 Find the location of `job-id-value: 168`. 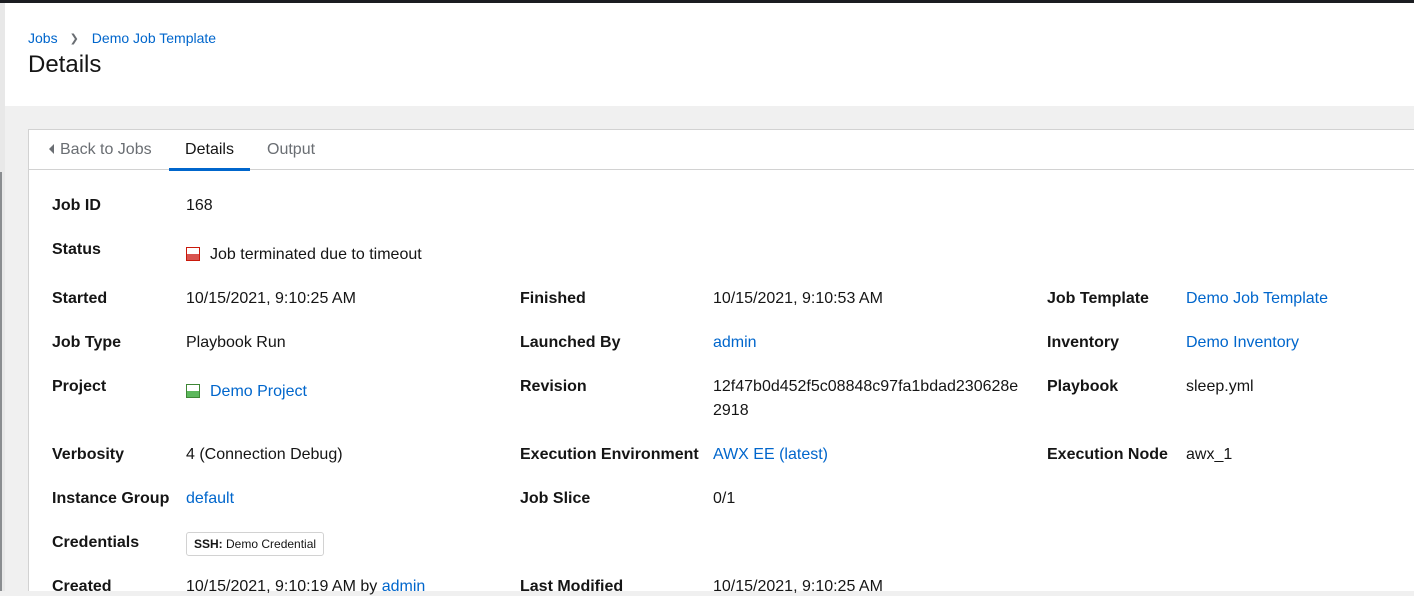

job-id-value: 168 is located at coordinates (199, 205).